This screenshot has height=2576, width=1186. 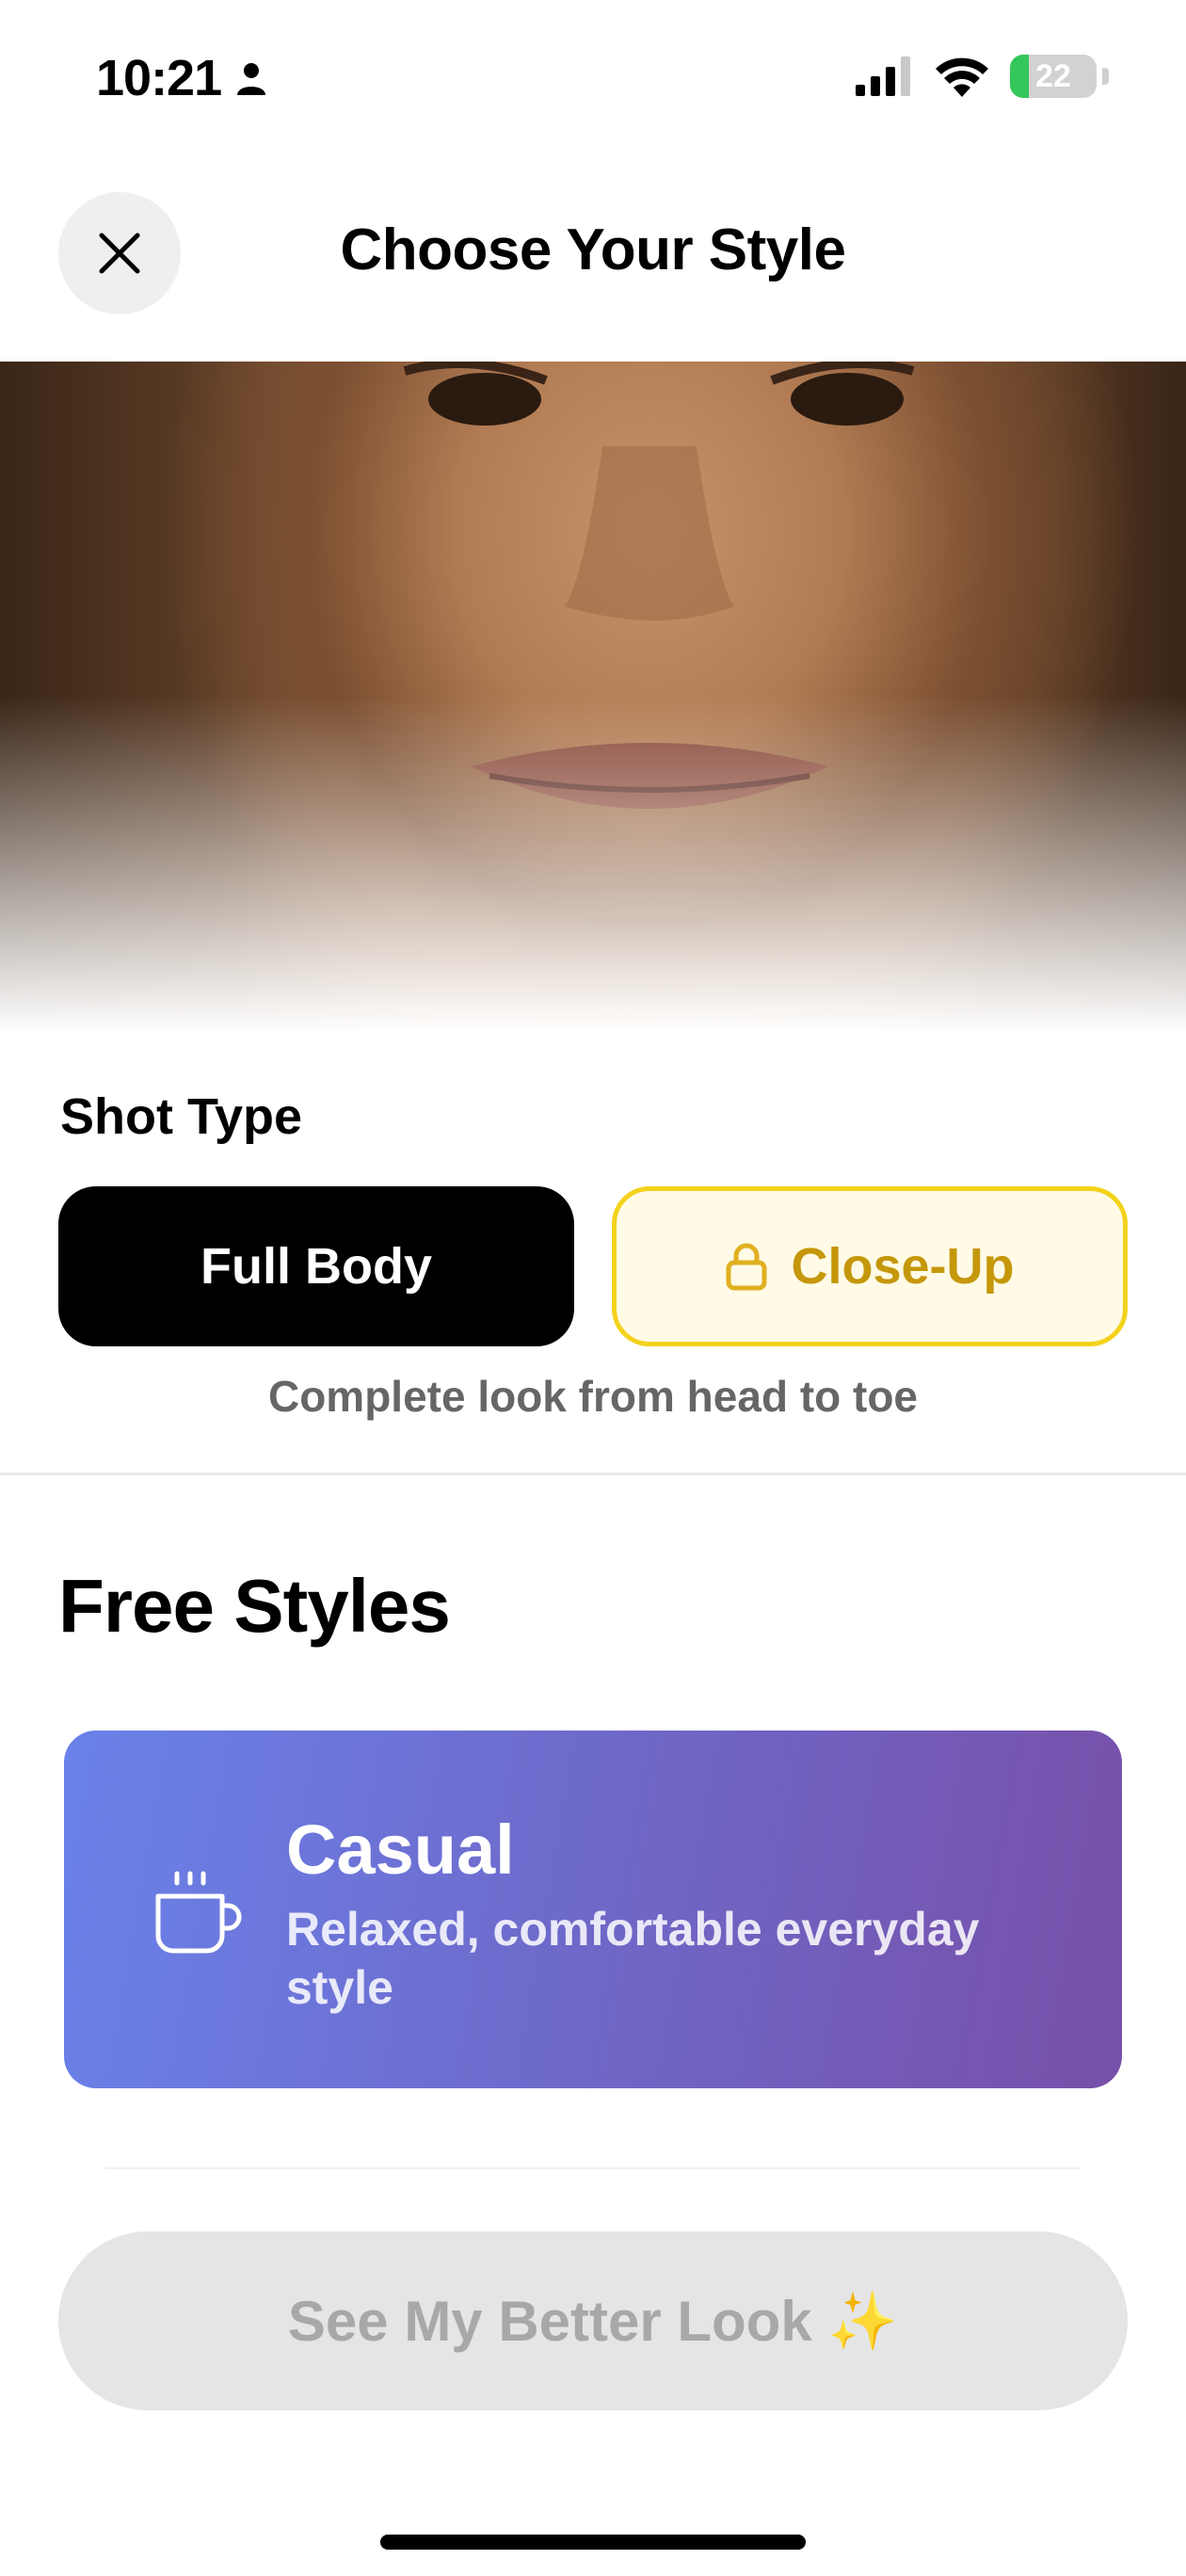 I want to click on see-better-look-button: See My Better Look ✨, so click(x=593, y=2320).